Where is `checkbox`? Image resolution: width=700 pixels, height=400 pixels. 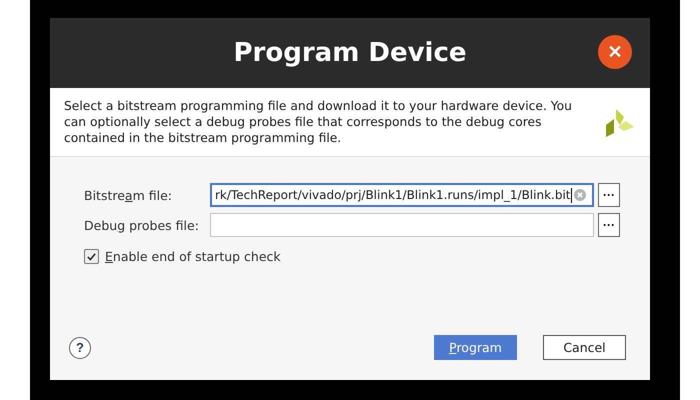 checkbox is located at coordinates (91, 256).